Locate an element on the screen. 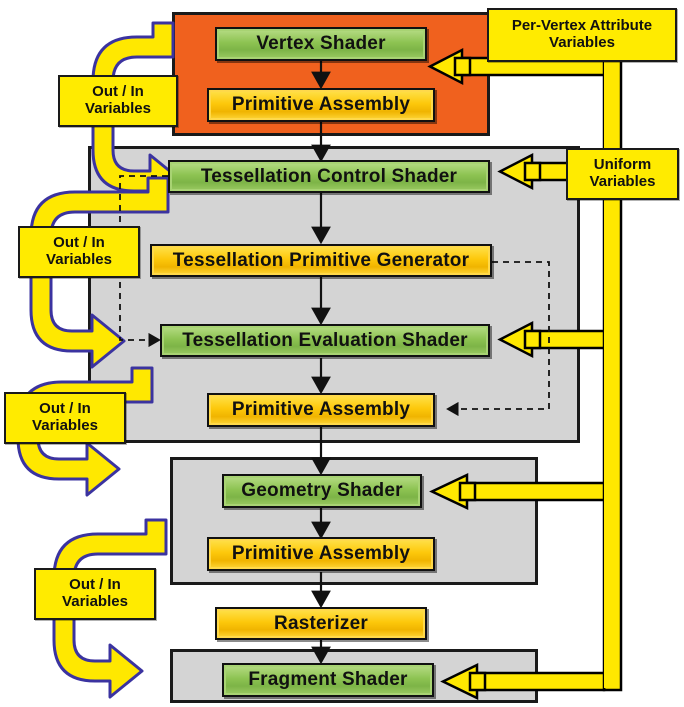 The image size is (684, 707). label-out-in-variables-2: Out / In Variables is located at coordinates (79, 252).